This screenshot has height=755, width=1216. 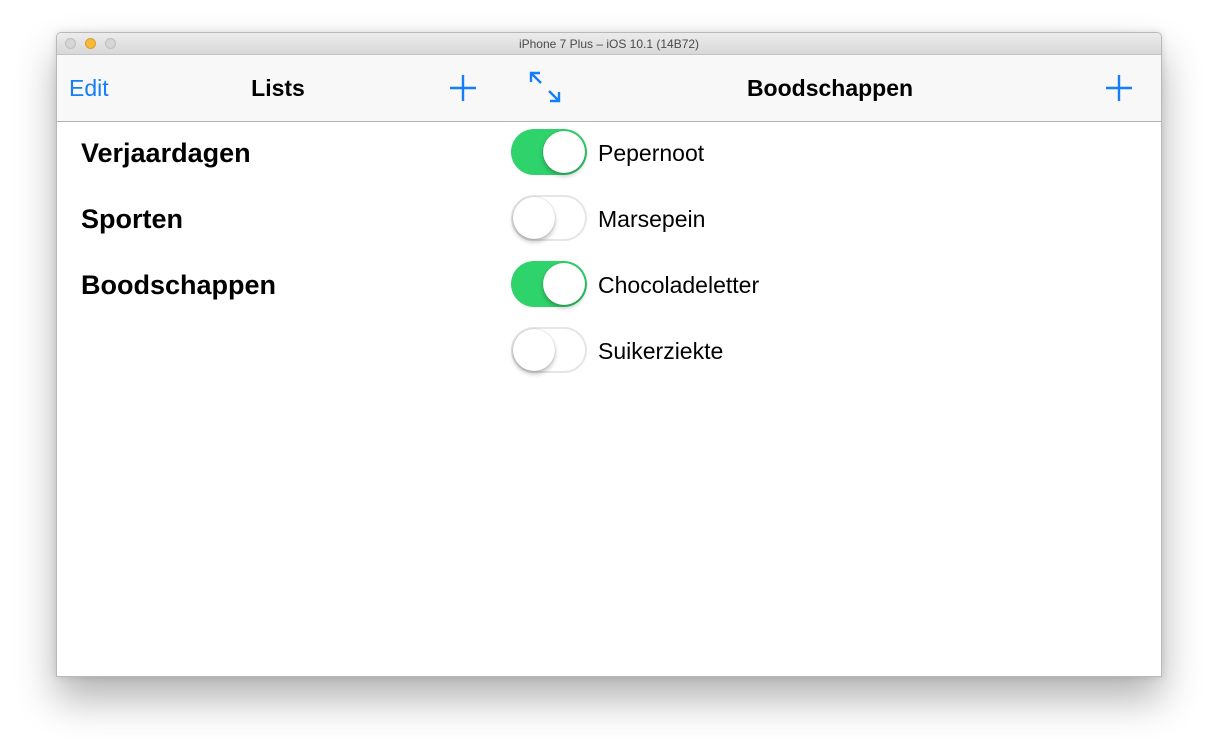 I want to click on list-item: Boodschappen, so click(x=178, y=285).